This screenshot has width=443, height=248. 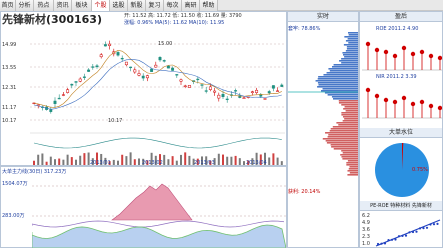 I want to click on tab-0: 首页, so click(x=8, y=5).